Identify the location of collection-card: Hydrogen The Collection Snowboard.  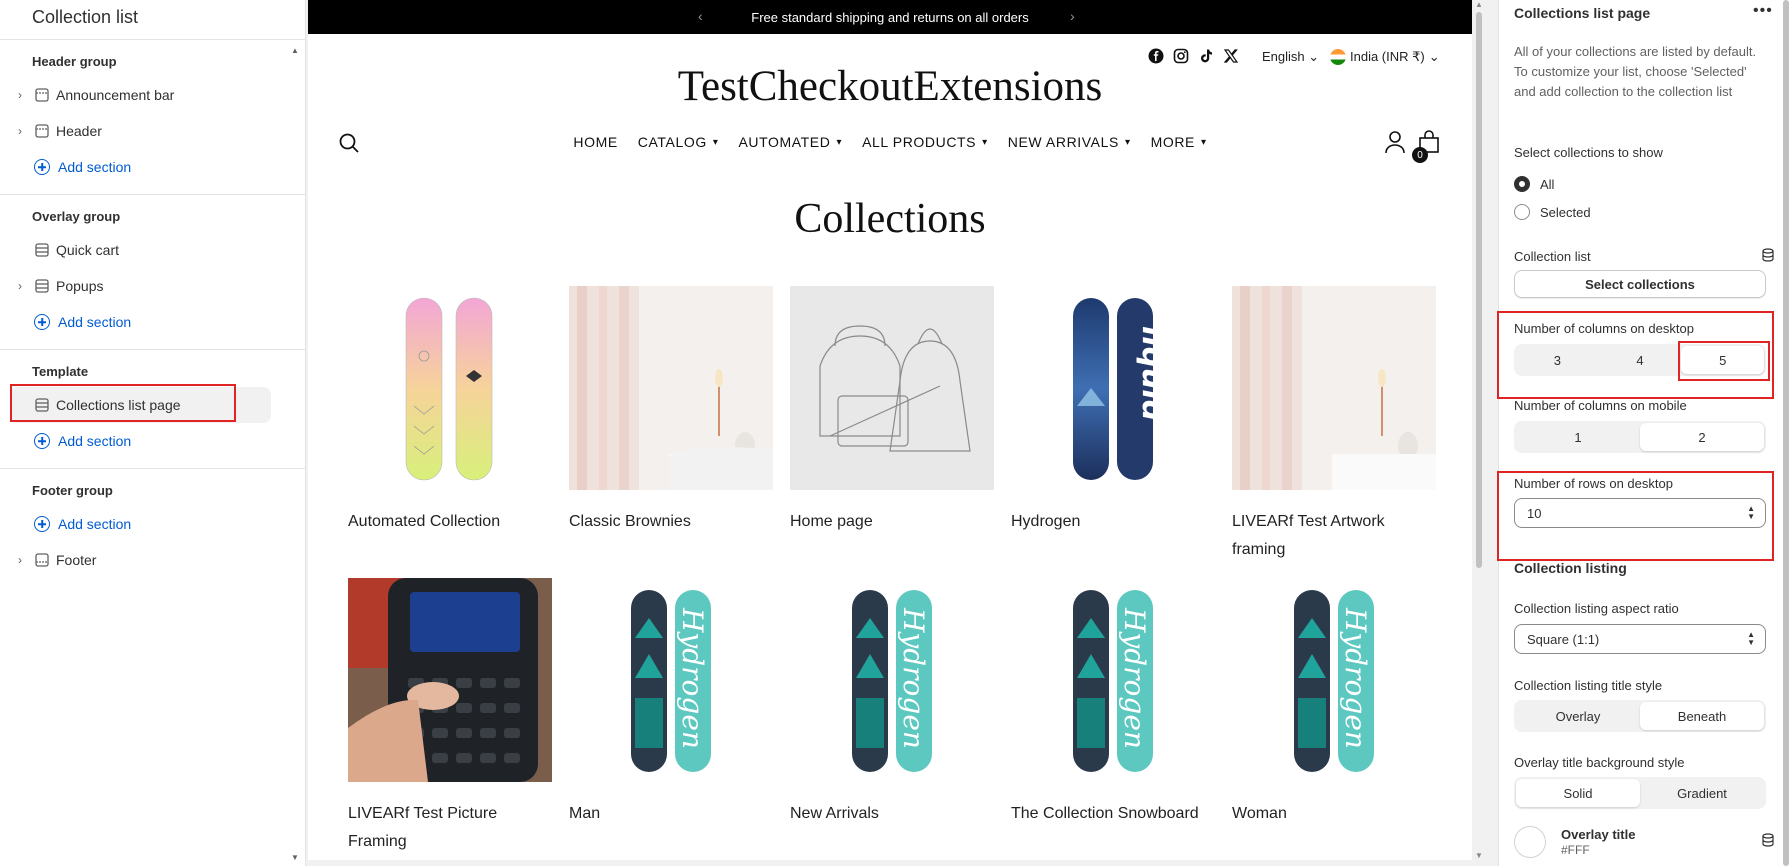
(1113, 719).